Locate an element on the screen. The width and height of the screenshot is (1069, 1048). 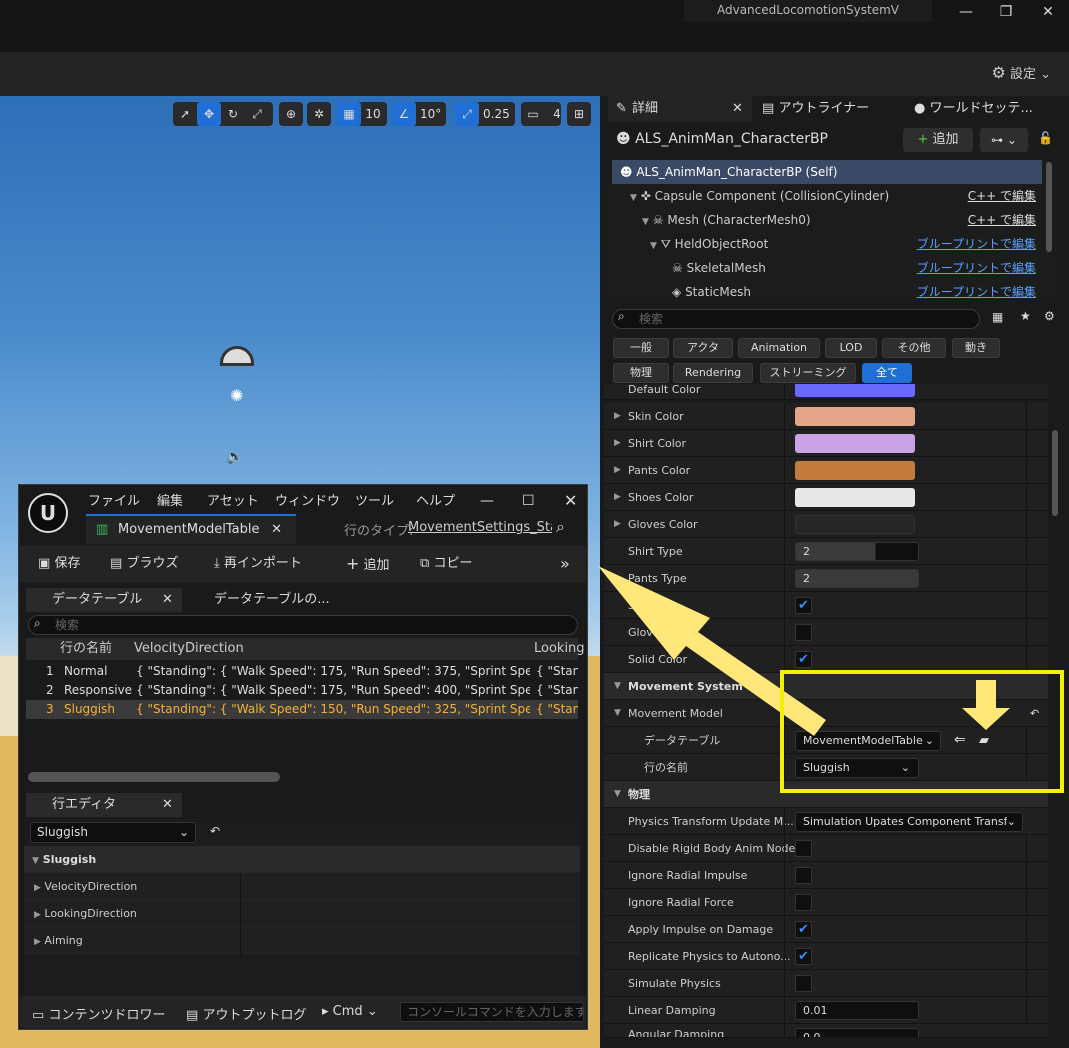
output-log-button: ▤ アウトプットログ is located at coordinates (246, 1013).